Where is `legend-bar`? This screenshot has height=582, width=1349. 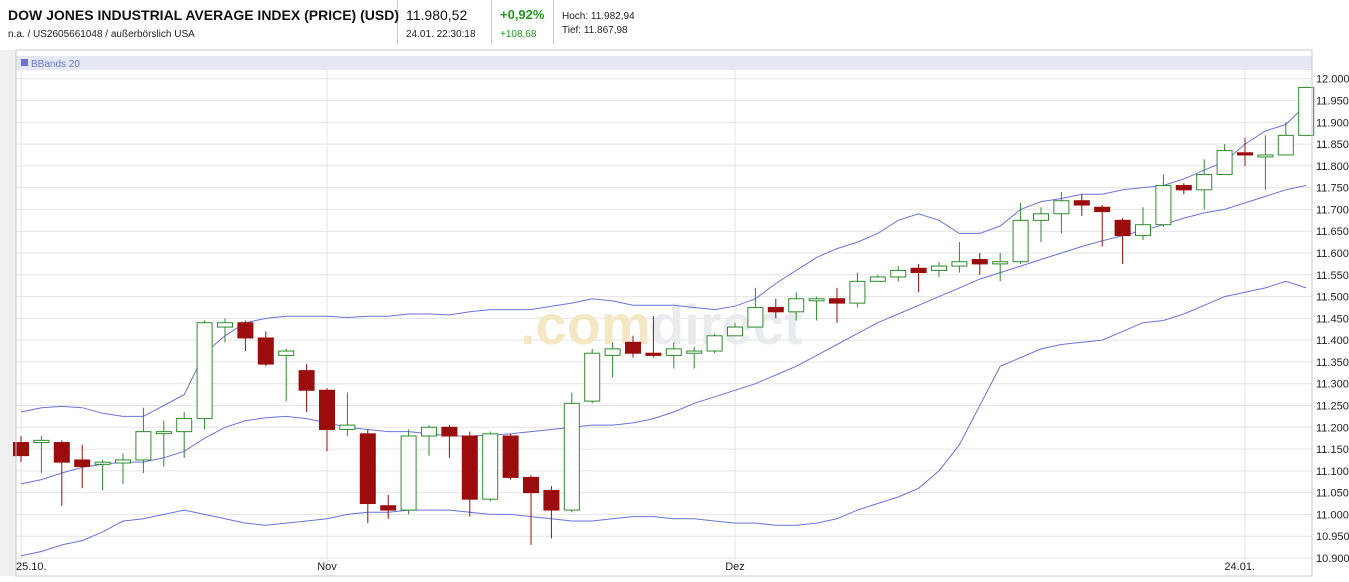 legend-bar is located at coordinates (664, 63).